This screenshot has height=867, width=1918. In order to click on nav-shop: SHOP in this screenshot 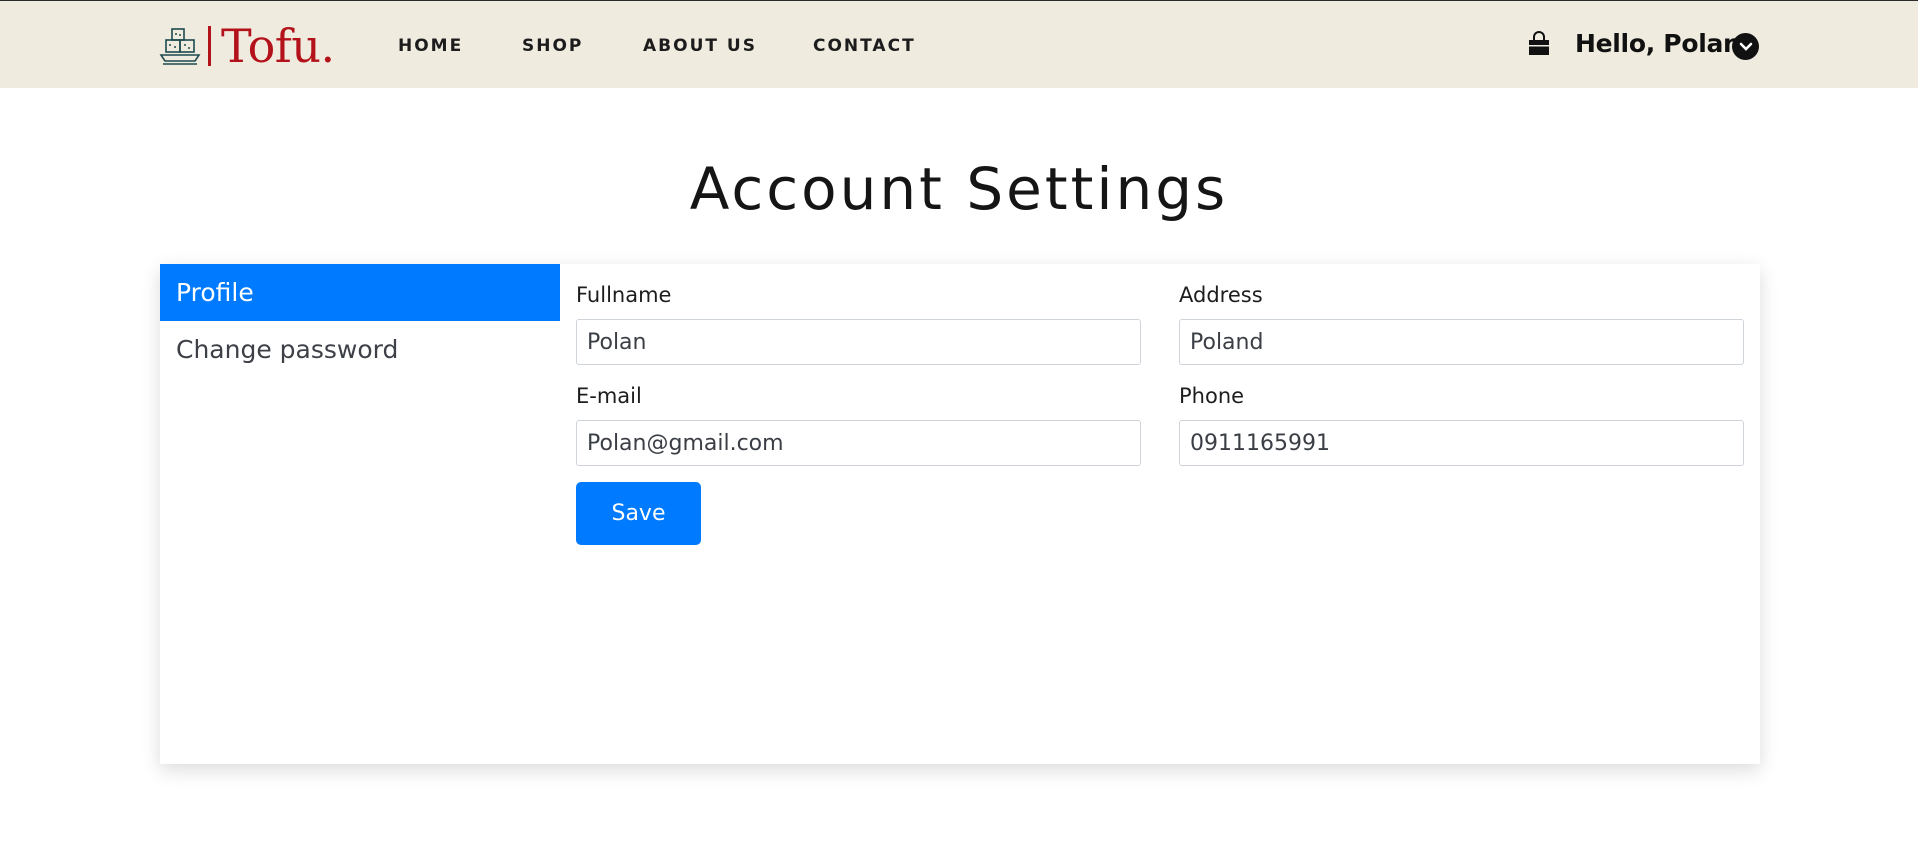, I will do `click(552, 46)`.